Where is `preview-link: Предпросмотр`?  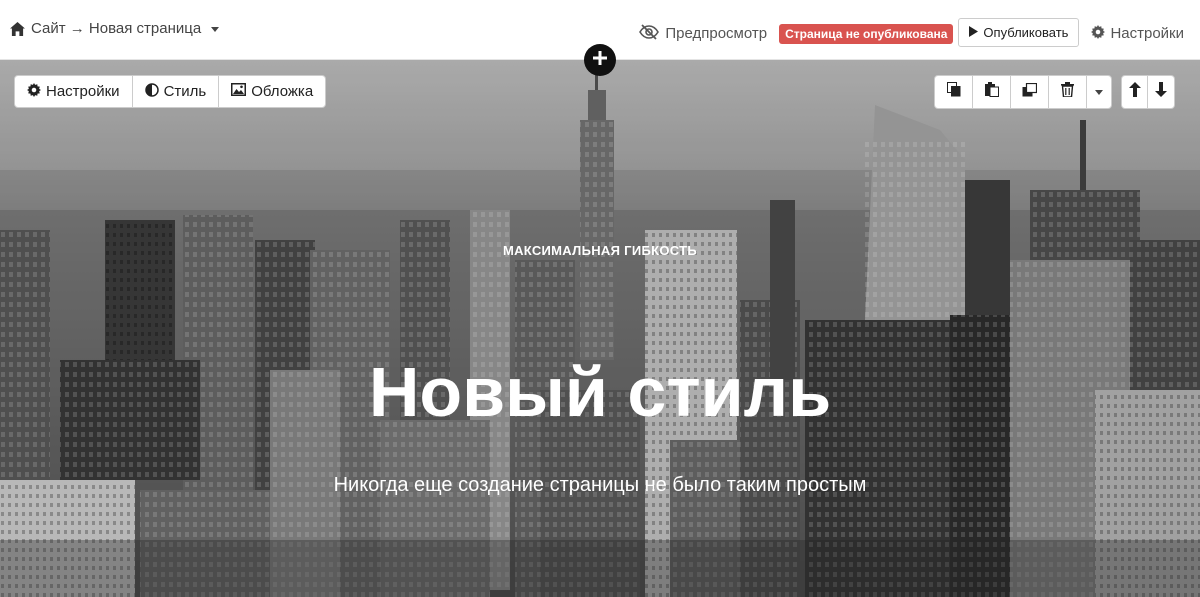
preview-link: Предпросмотр is located at coordinates (703, 33).